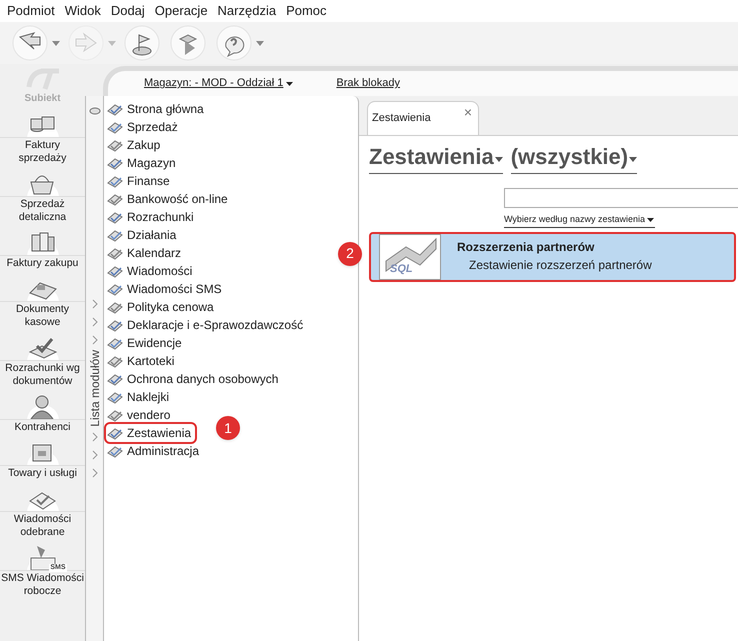 Image resolution: width=738 pixels, height=641 pixels. Describe the element at coordinates (166, 289) in the screenshot. I see `module-item: Wiadomości SMS` at that location.